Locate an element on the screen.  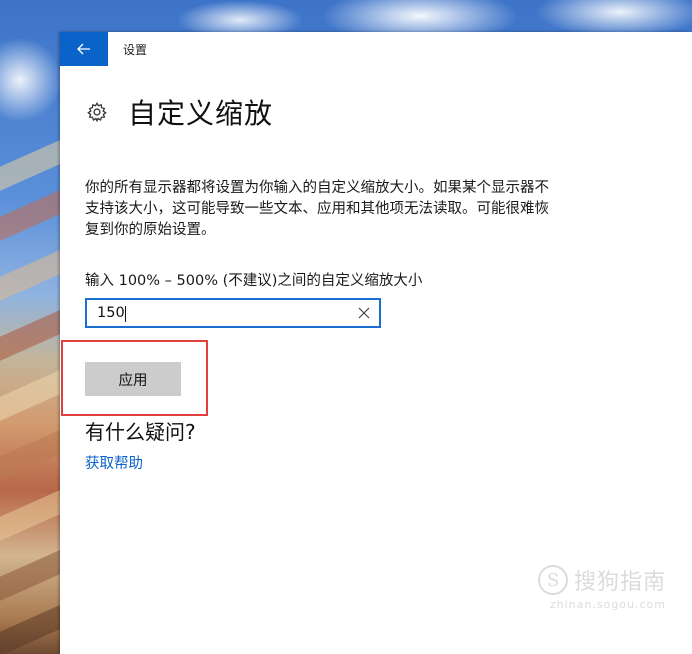
sogou-watermark: S 搜狗指南 zhinan.sogou.com is located at coordinates (586, 587).